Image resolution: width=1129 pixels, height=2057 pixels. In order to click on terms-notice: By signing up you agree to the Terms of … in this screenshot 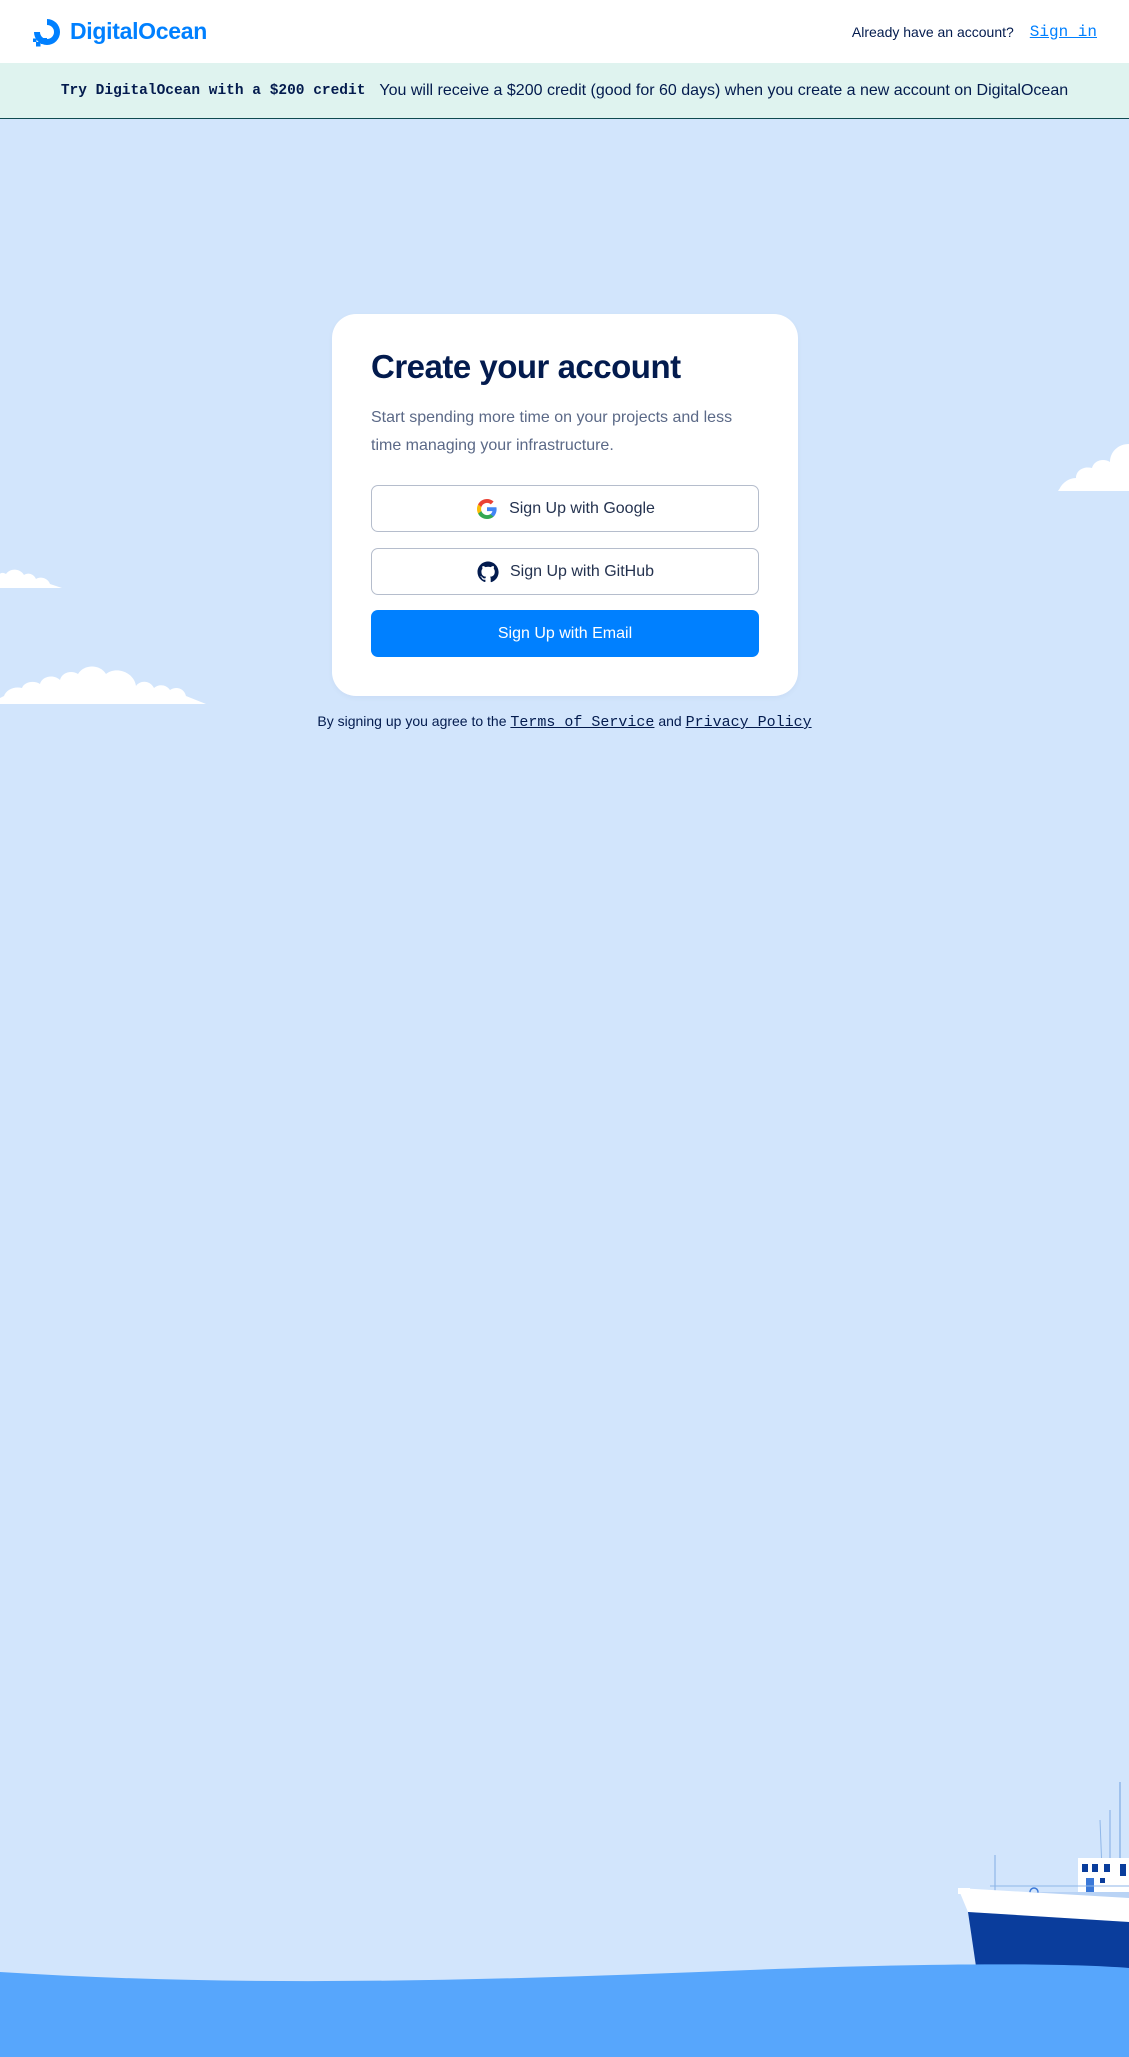, I will do `click(564, 722)`.